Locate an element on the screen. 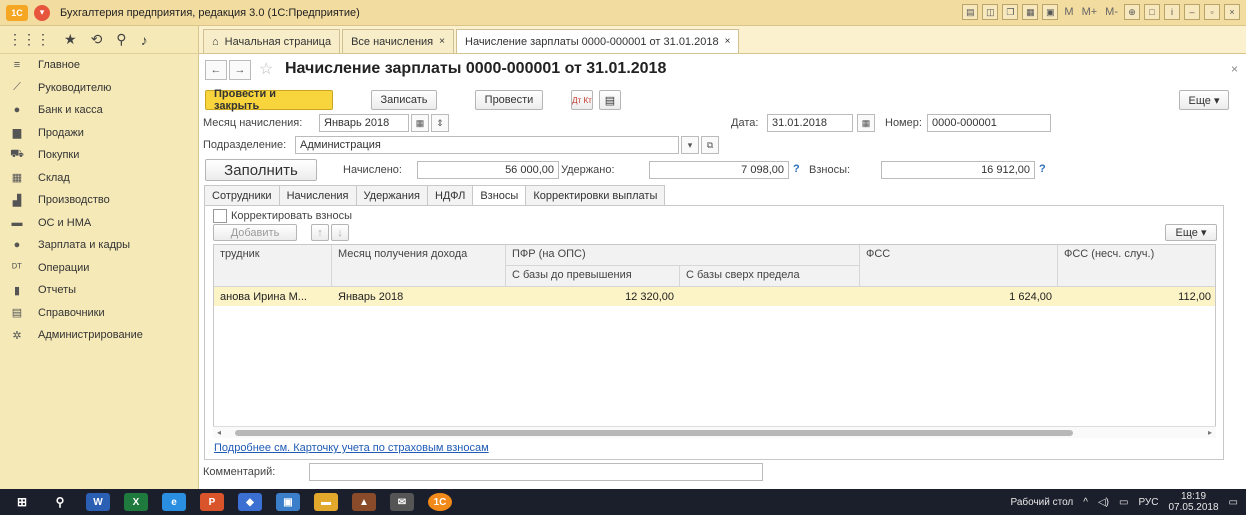 The image size is (1246, 515). all-functions-icon: ⋮⋮⋮ is located at coordinates (29, 39).